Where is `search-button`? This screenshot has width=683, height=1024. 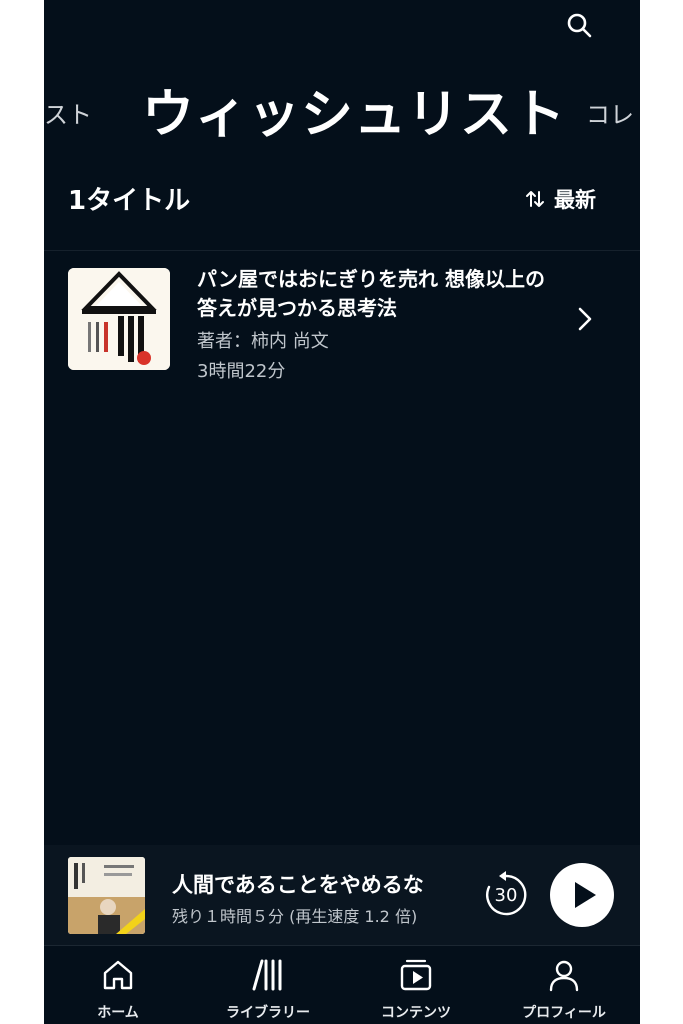 search-button is located at coordinates (580, 26).